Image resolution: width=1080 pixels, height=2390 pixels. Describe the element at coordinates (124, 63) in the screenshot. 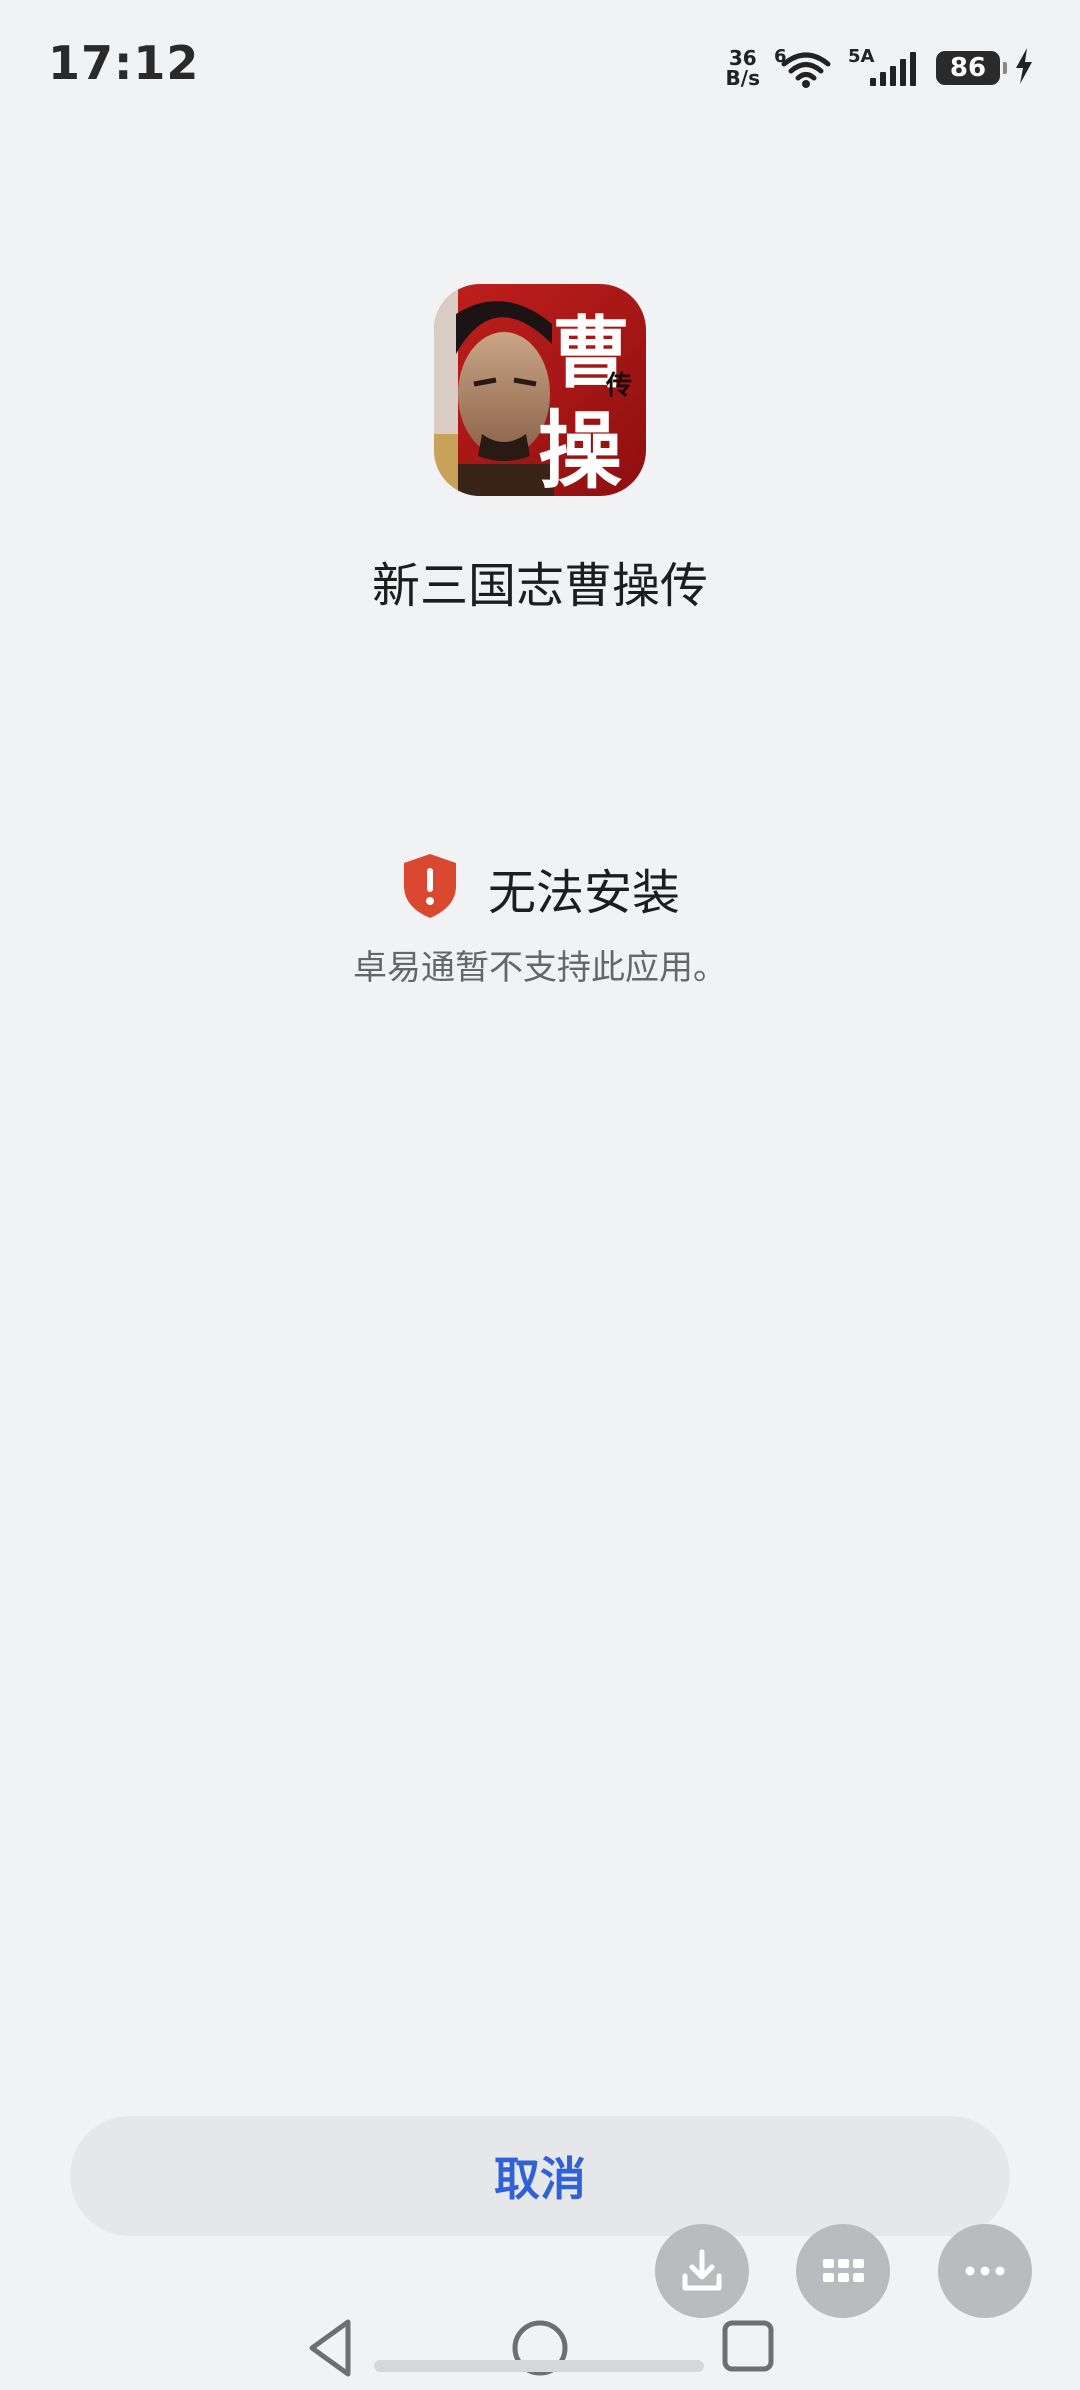

I see `status-time: 17:12` at that location.